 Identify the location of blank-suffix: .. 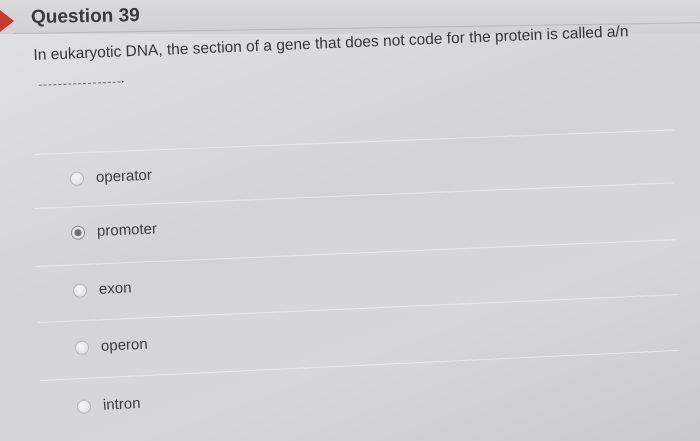
(123, 78).